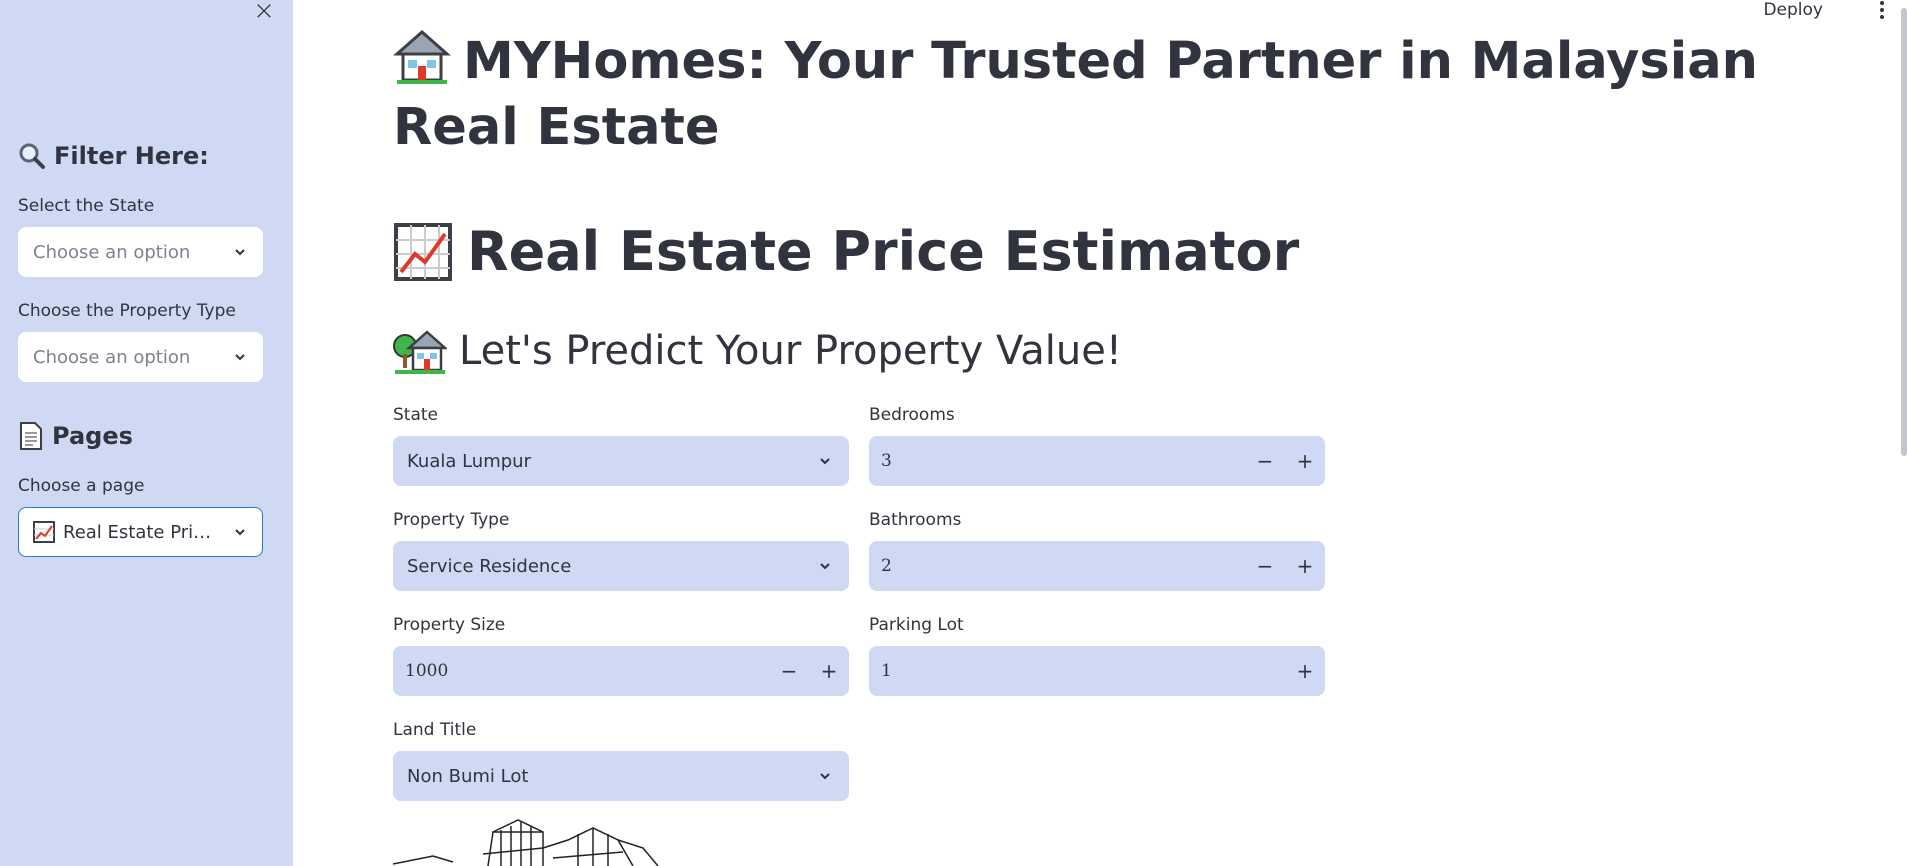  I want to click on bedrooms-decrement-button: −, so click(1265, 461).